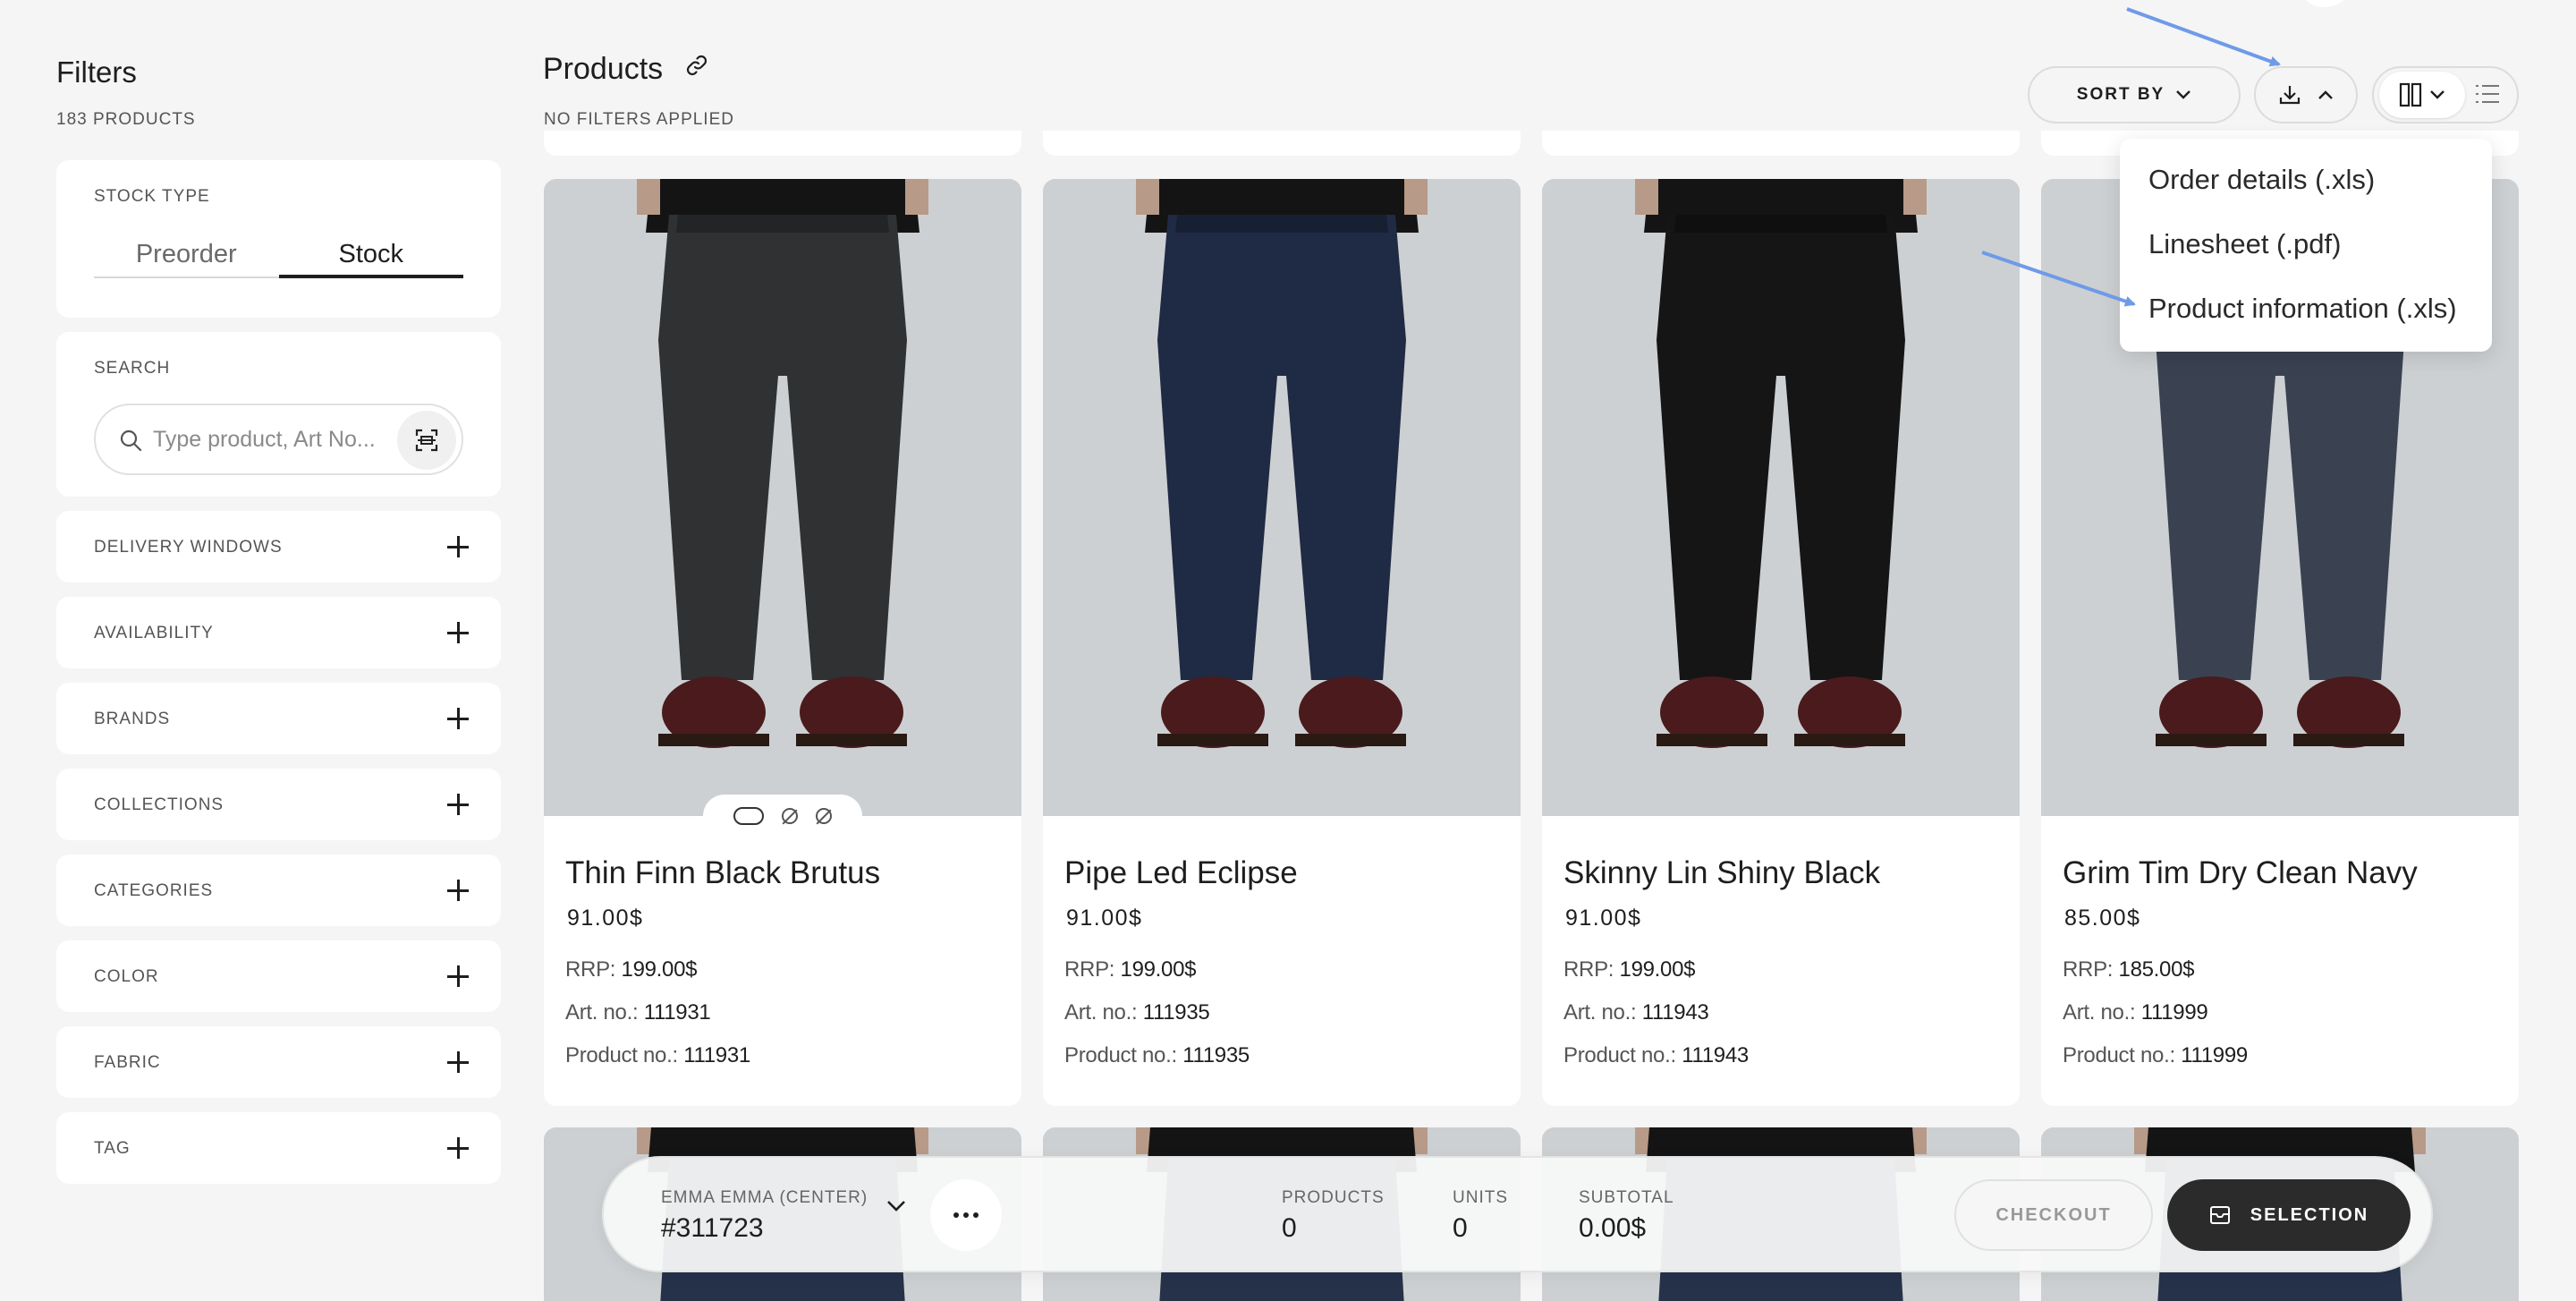 The image size is (2576, 1301). Describe the element at coordinates (126, 976) in the screenshot. I see `filter-label: COLOR` at that location.